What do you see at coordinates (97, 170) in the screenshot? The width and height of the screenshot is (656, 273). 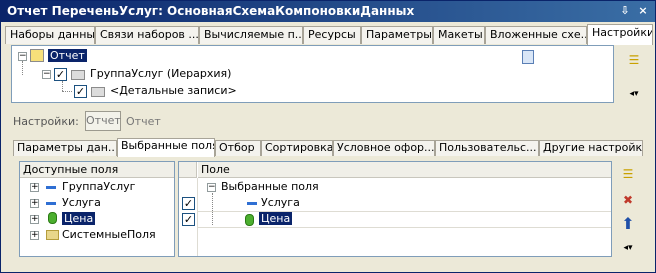 I see `available-fields-header: Доступные поля` at bounding box center [97, 170].